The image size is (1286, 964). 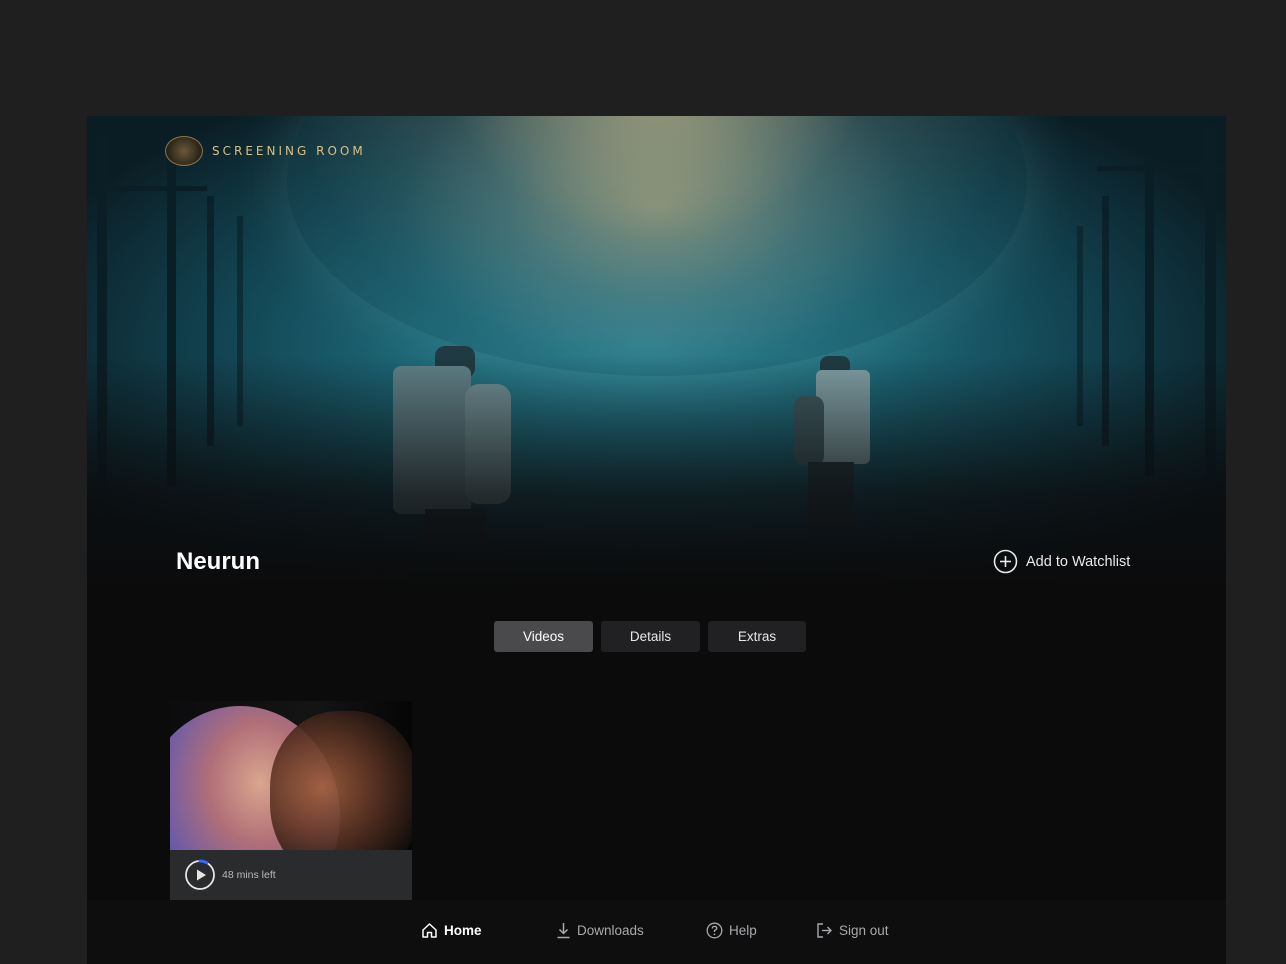 I want to click on help-circle-icon, so click(x=714, y=930).